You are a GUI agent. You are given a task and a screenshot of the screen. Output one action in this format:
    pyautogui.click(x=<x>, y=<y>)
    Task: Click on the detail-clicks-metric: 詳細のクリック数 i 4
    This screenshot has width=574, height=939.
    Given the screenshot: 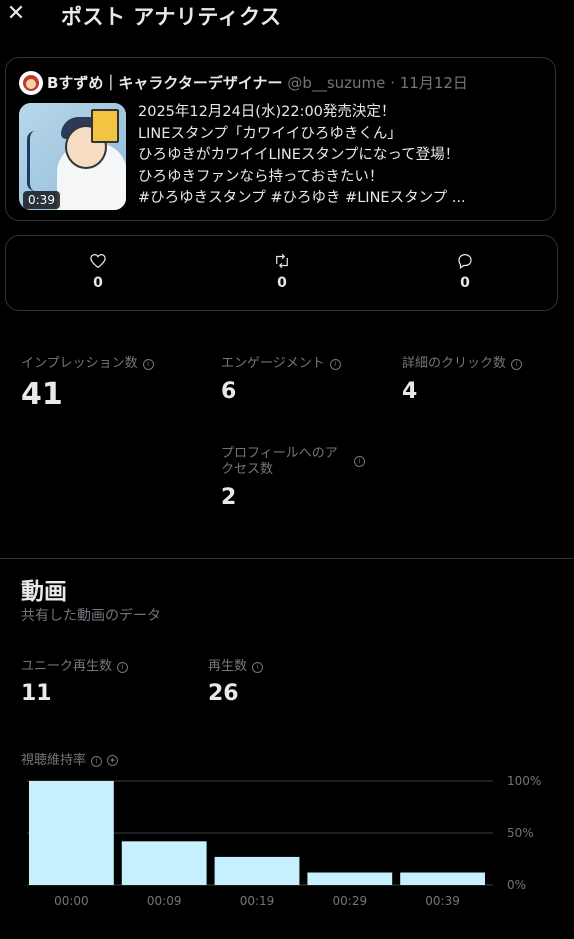 What is the action you would take?
    pyautogui.click(x=462, y=378)
    